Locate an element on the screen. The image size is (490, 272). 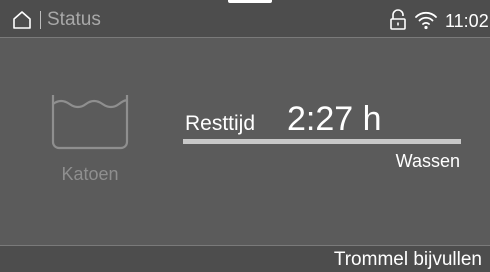
wifi-icon is located at coordinates (426, 20).